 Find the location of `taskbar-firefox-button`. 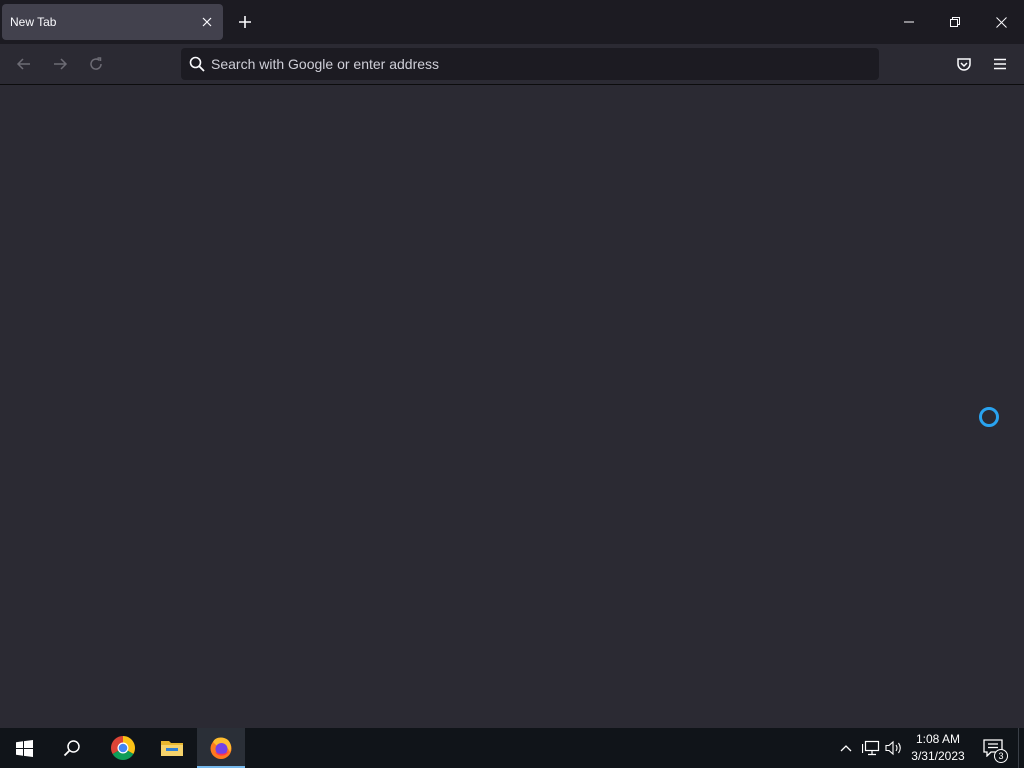

taskbar-firefox-button is located at coordinates (221, 748).